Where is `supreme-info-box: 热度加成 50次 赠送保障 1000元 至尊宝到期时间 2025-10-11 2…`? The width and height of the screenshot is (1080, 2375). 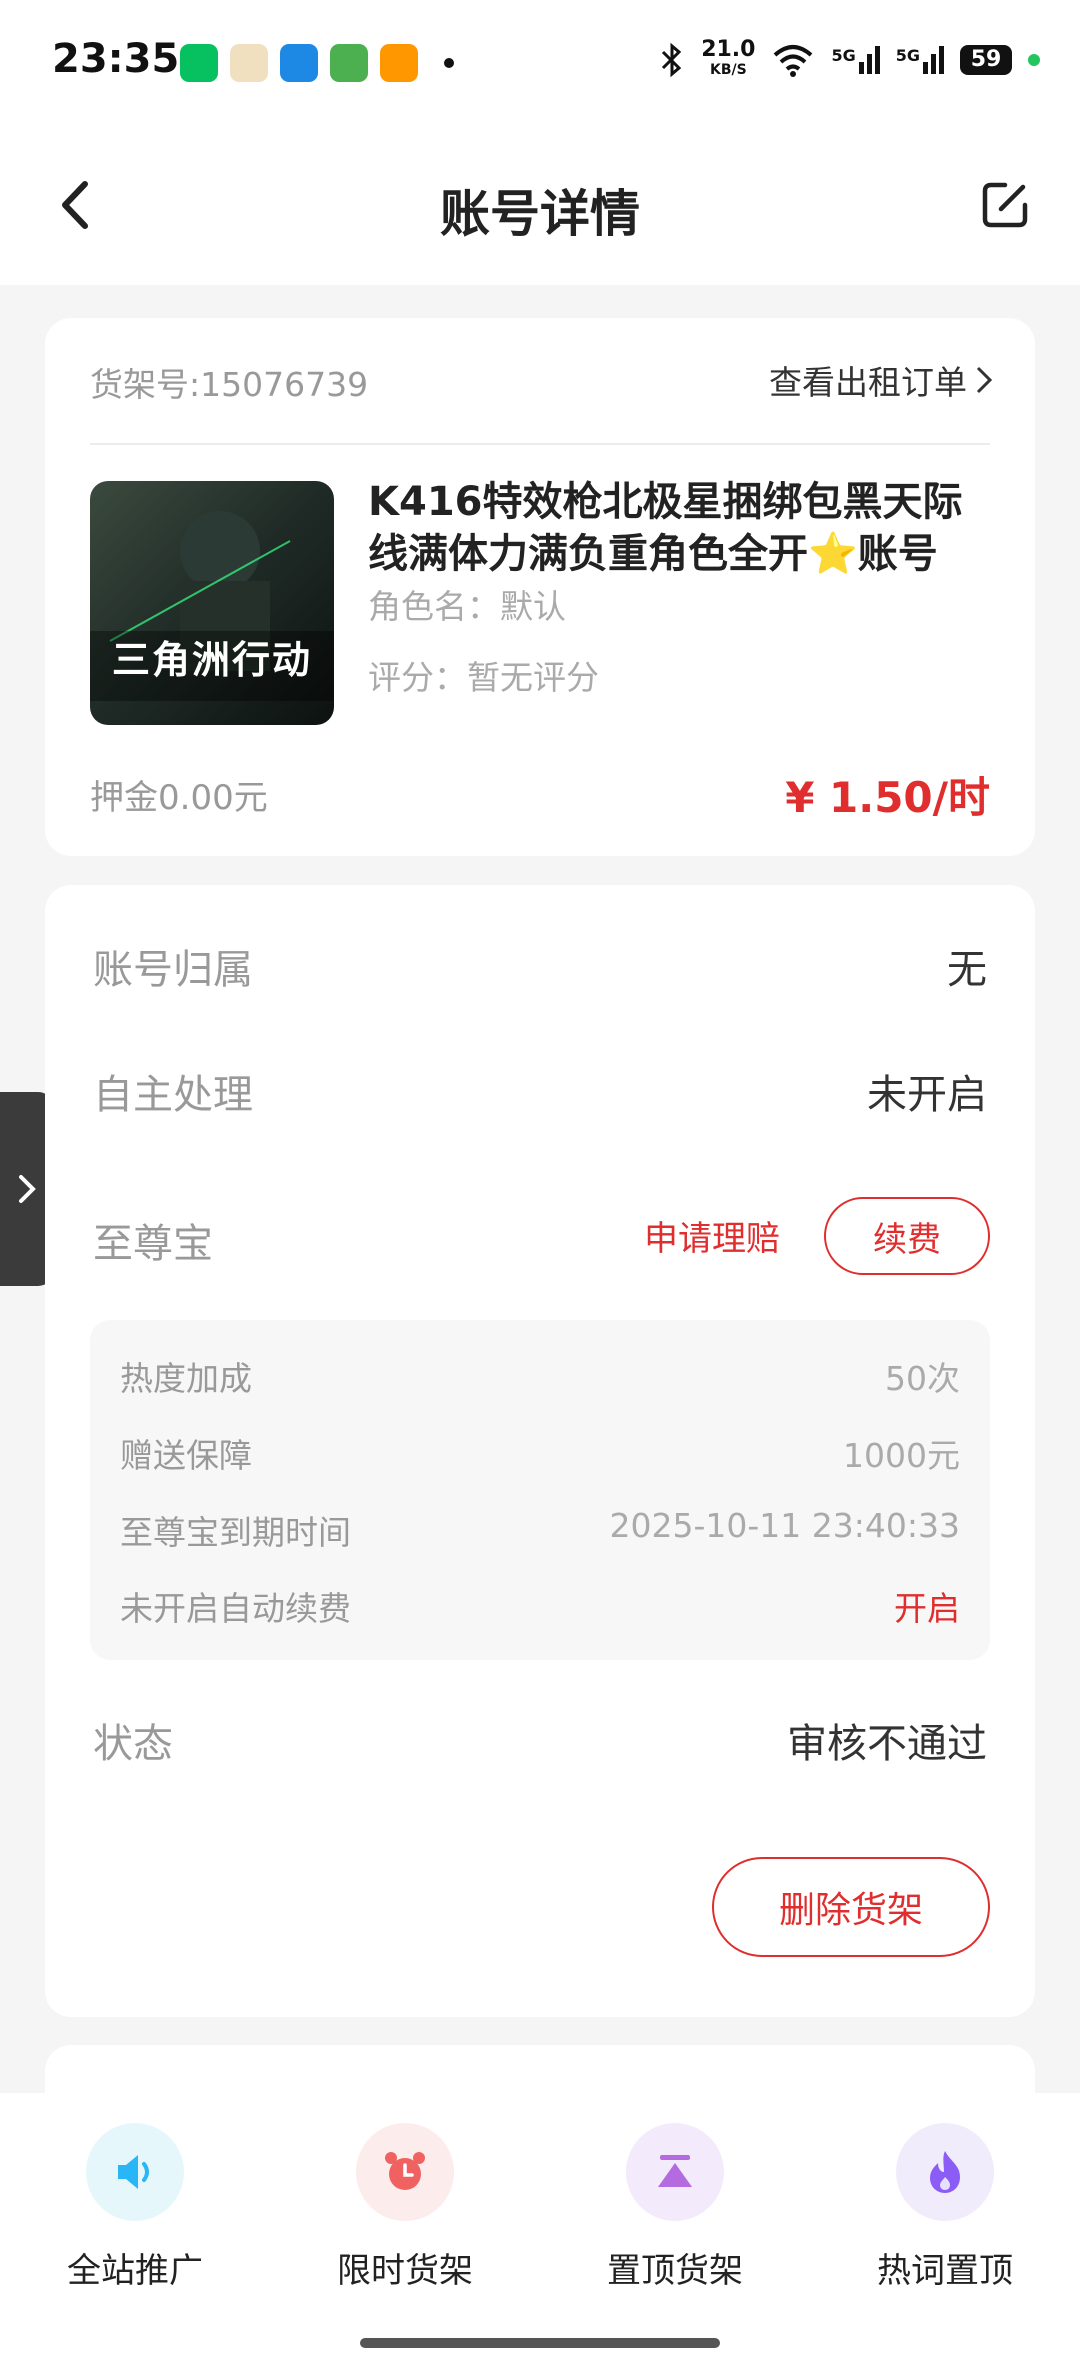
supreme-info-box: 热度加成 50次 赠送保障 1000元 至尊宝到期时间 2025-10-11 2… is located at coordinates (540, 1490).